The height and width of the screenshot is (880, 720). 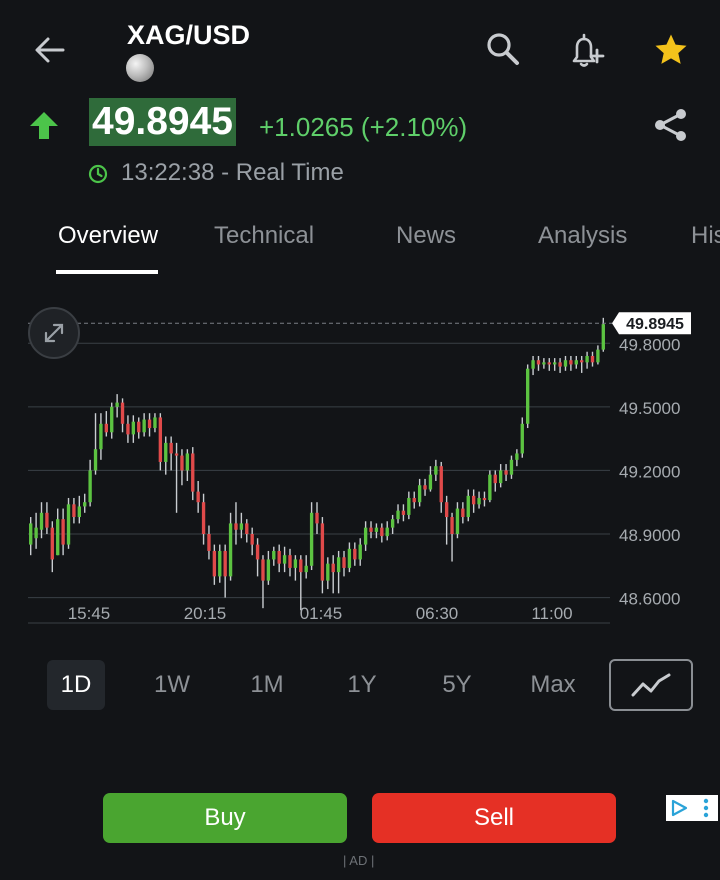 What do you see at coordinates (362, 685) in the screenshot?
I see `range-1y: 1Y` at bounding box center [362, 685].